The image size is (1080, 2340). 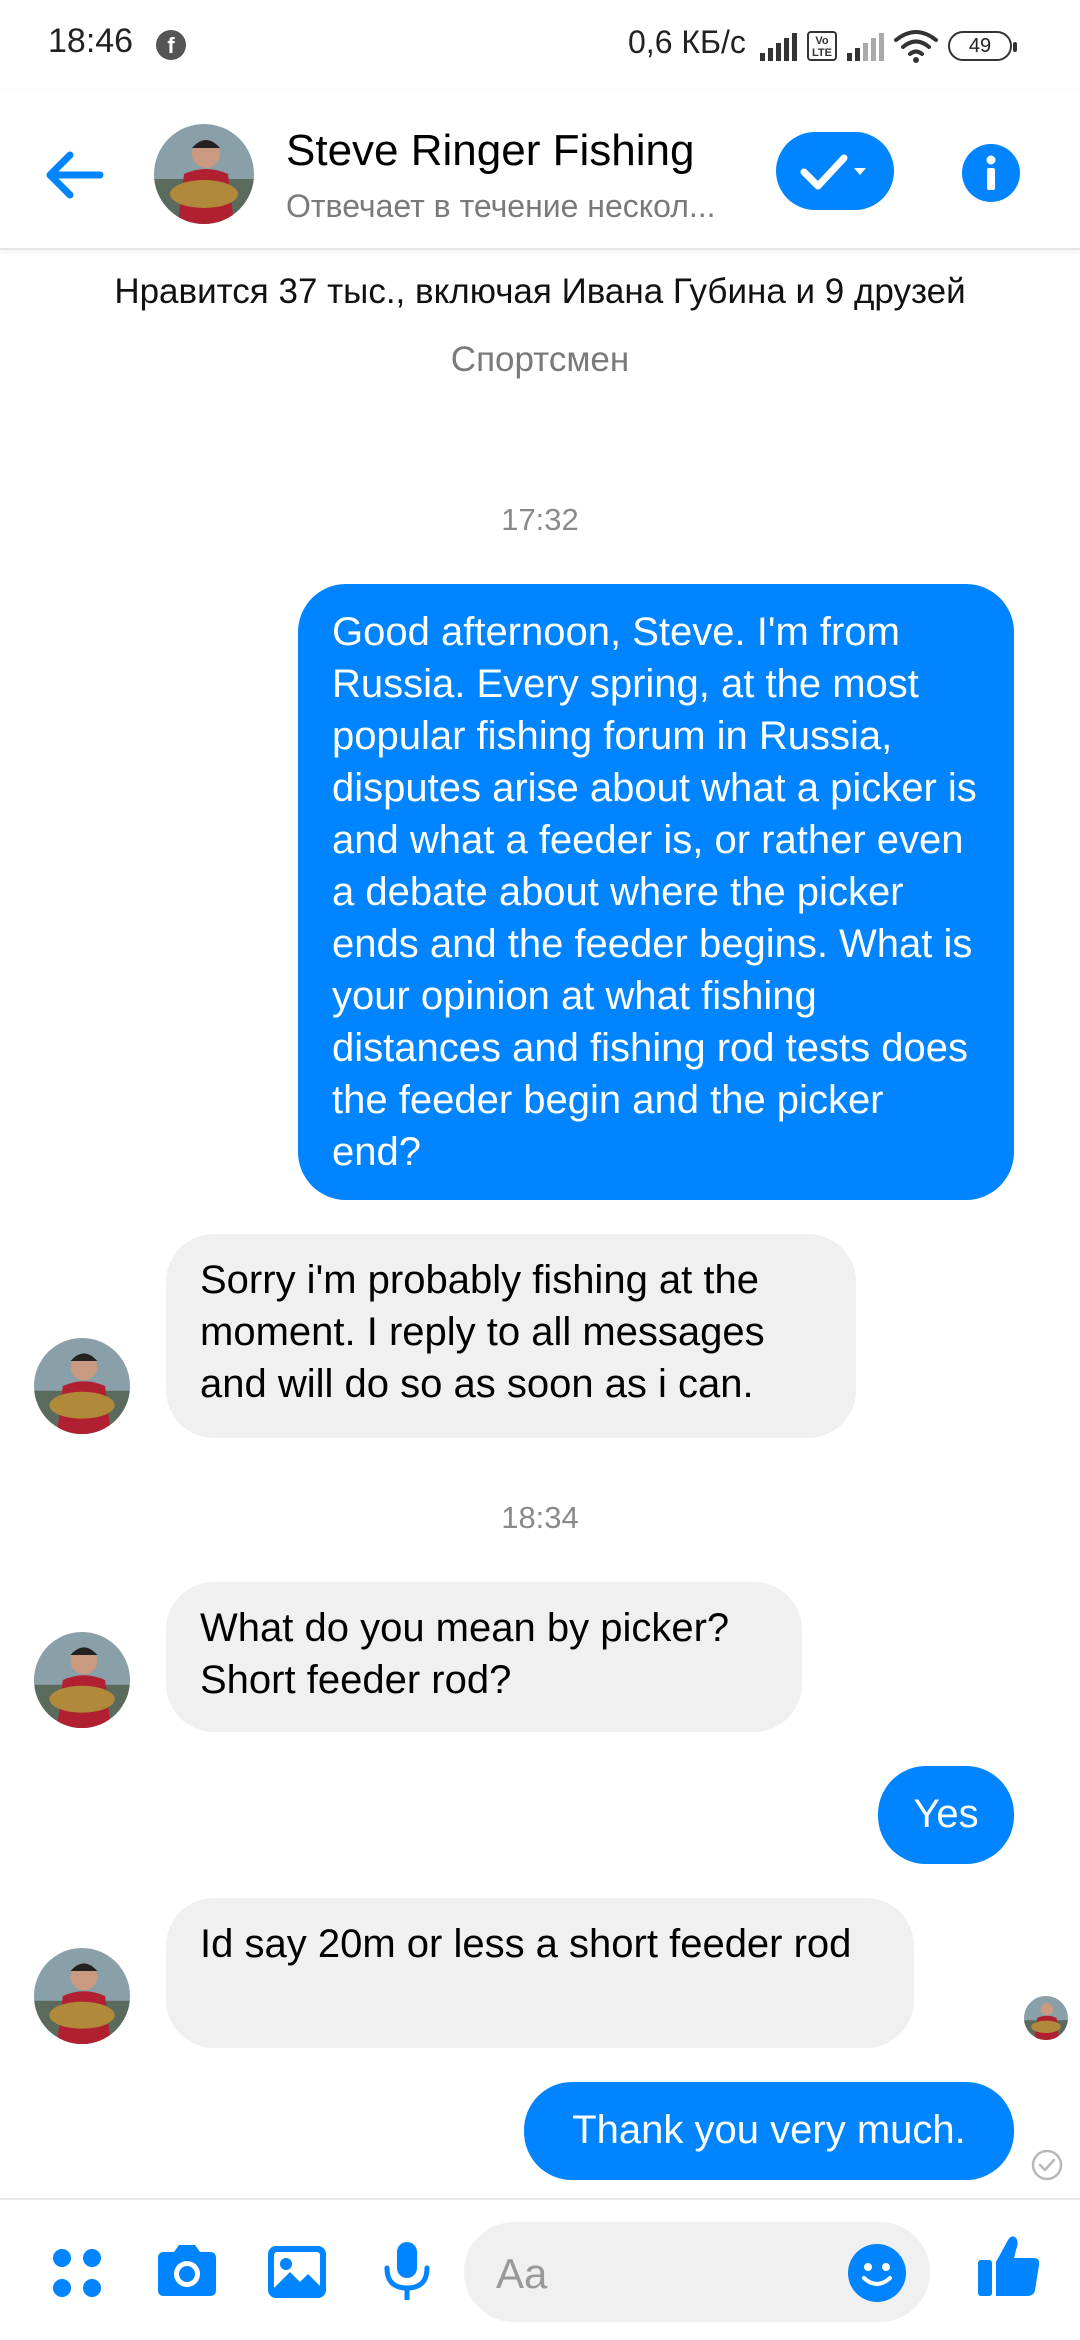 What do you see at coordinates (687, 42) in the screenshot?
I see `network-speed: 0,6 КБ/с` at bounding box center [687, 42].